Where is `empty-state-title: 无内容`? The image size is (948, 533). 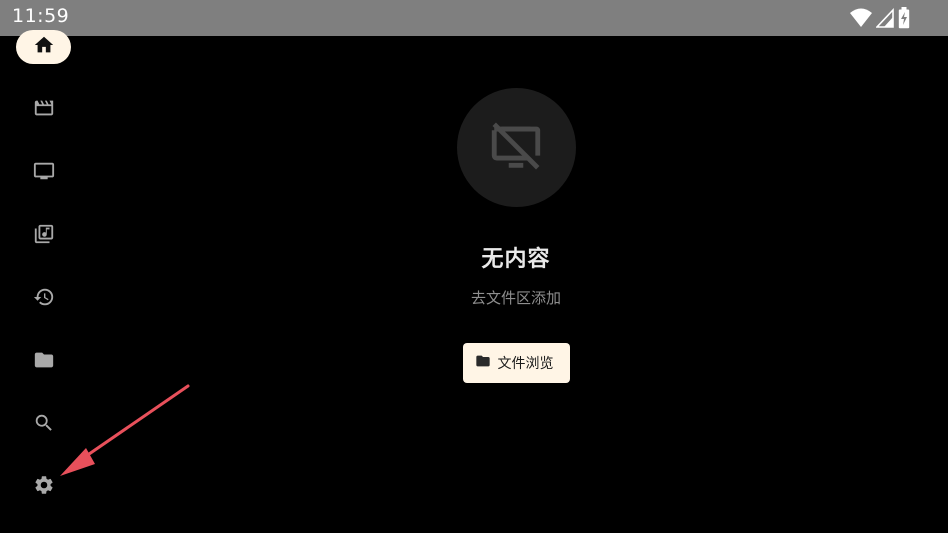 empty-state-title: 无内容 is located at coordinates (516, 259).